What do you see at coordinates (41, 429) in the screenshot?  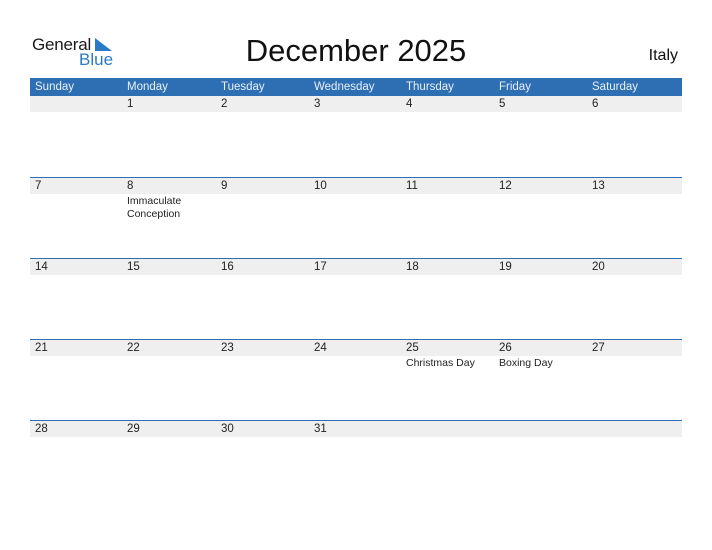 I see `day-number: 28` at bounding box center [41, 429].